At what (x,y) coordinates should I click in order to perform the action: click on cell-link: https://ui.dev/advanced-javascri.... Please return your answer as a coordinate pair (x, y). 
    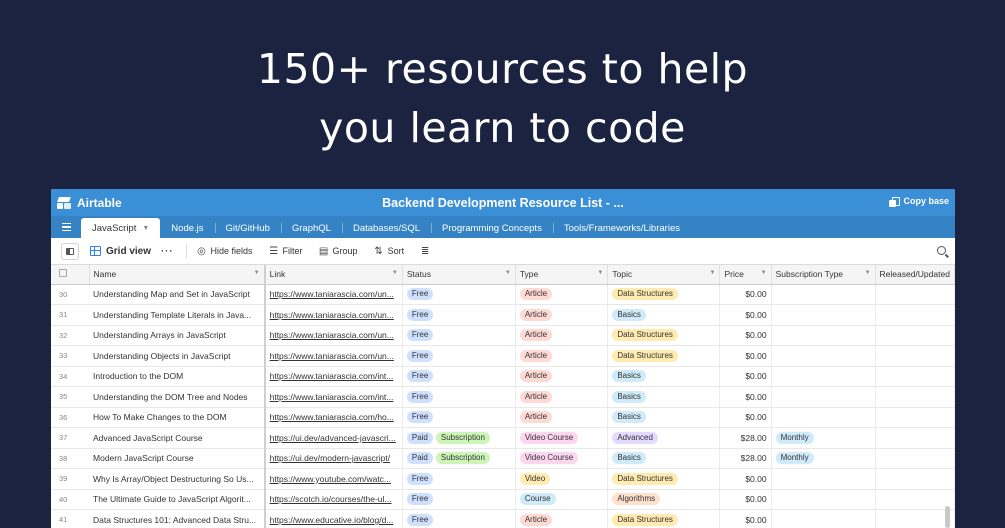
    Looking at the image, I should click on (333, 438).